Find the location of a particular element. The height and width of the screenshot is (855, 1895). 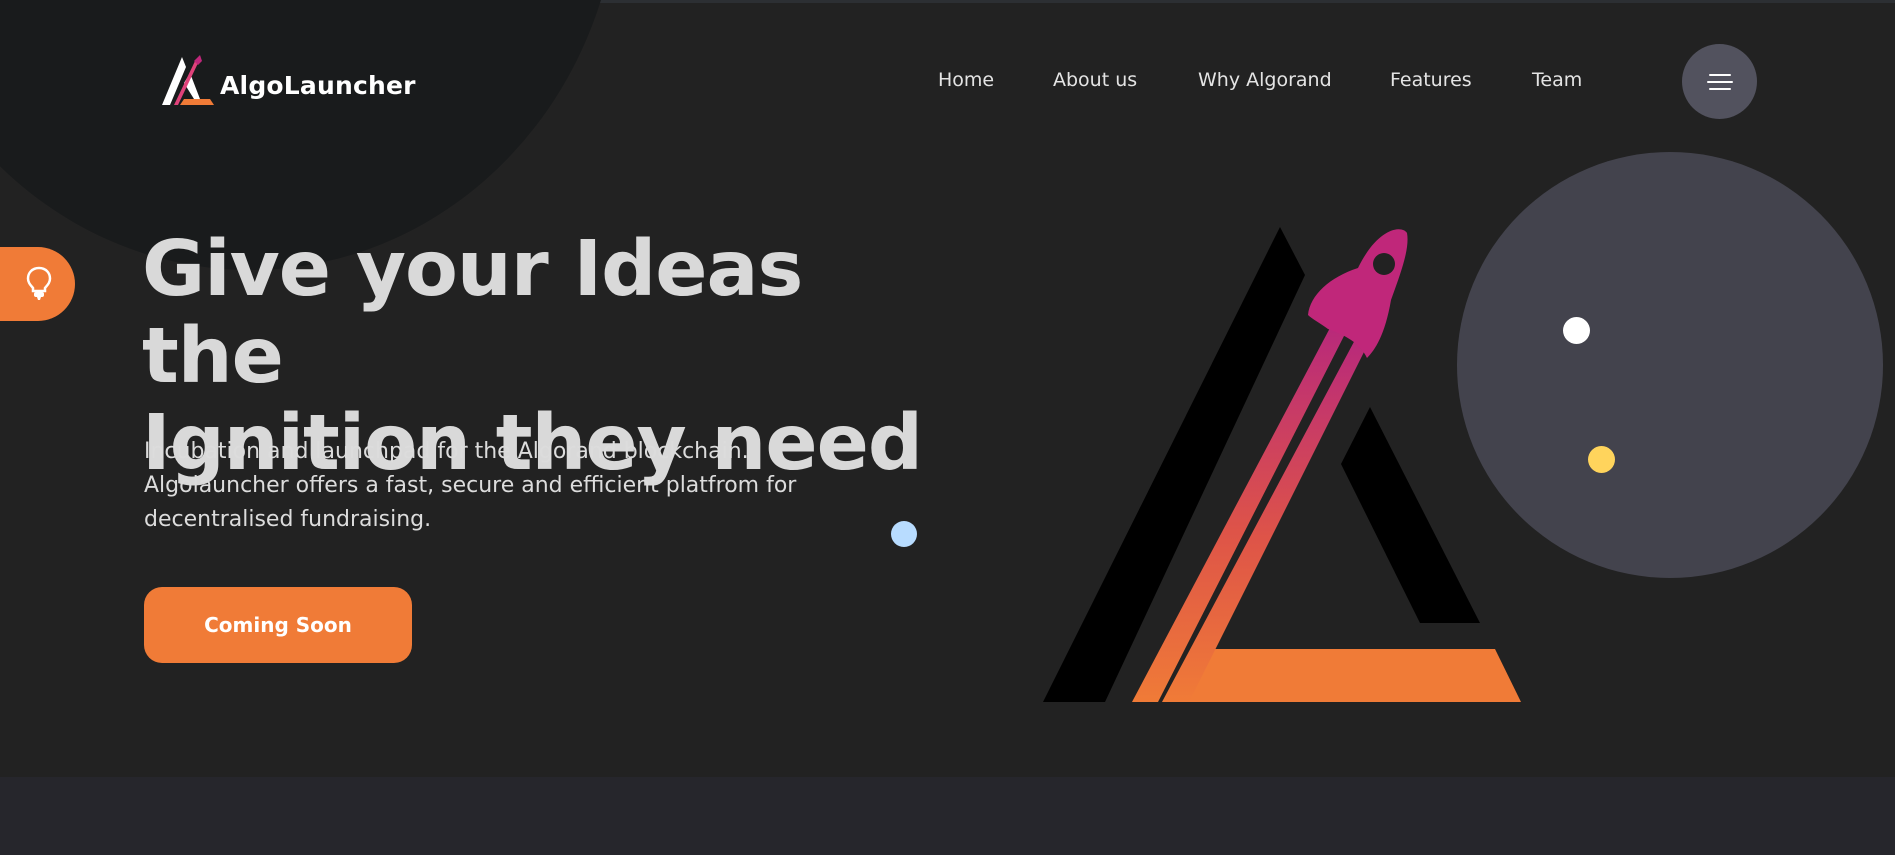

brand-logo: AlgoLauncher is located at coordinates (287, 82).